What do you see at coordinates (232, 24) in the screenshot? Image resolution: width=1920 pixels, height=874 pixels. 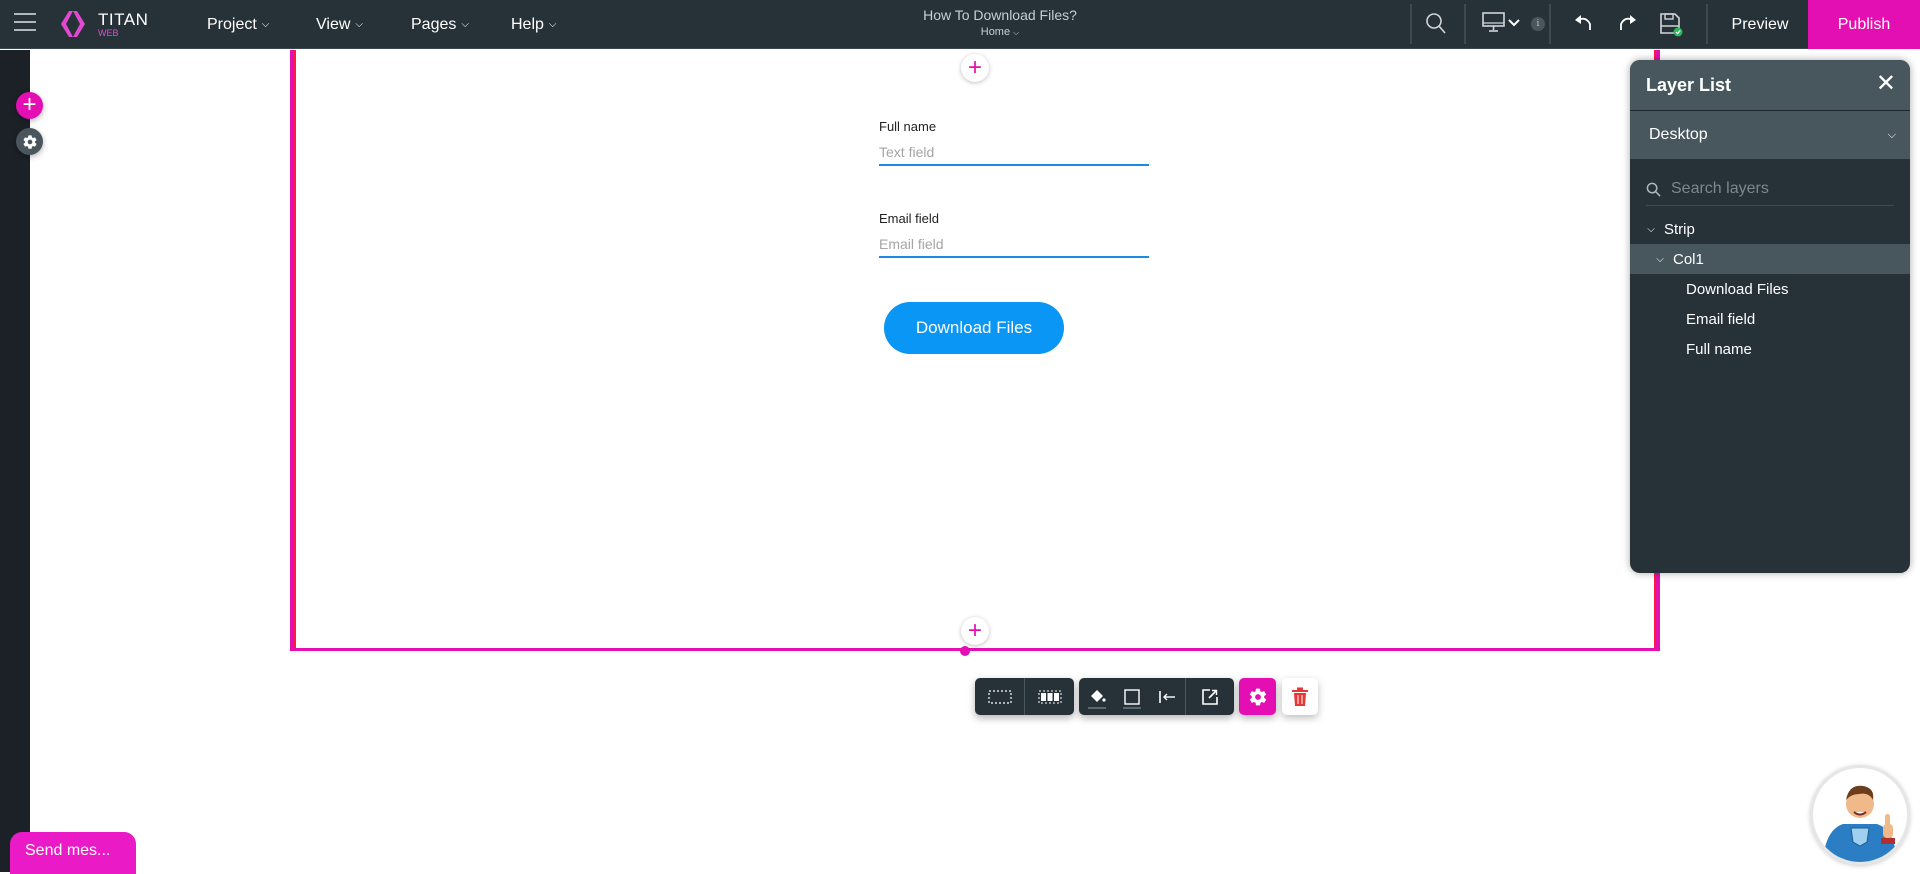 I see `menu-project-label: Project` at bounding box center [232, 24].